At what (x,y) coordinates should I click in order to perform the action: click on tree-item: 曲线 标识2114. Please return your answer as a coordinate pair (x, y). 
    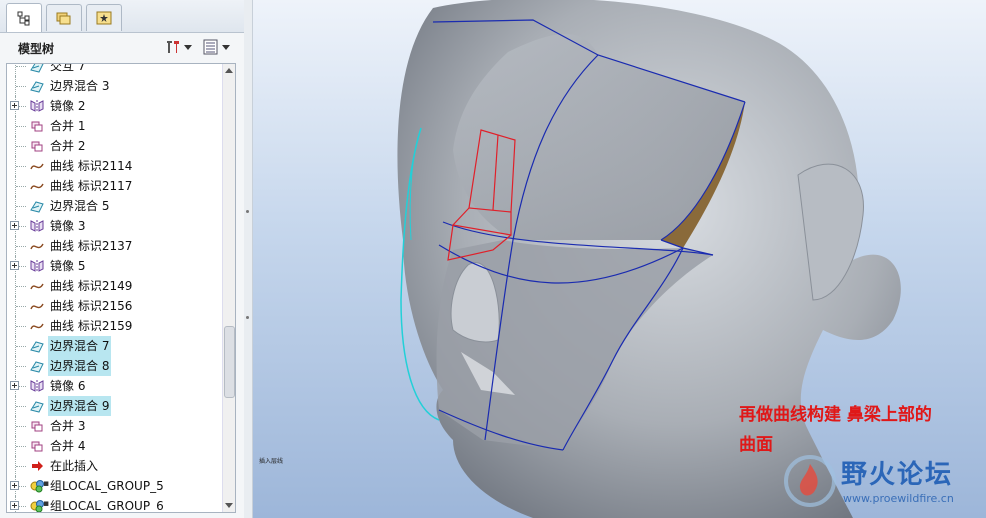
    Looking at the image, I should click on (115, 166).